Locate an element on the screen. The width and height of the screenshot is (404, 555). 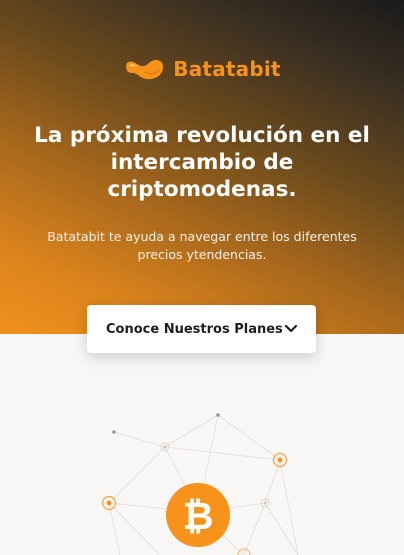
brand-logo: Batatabit is located at coordinates (202, 69).